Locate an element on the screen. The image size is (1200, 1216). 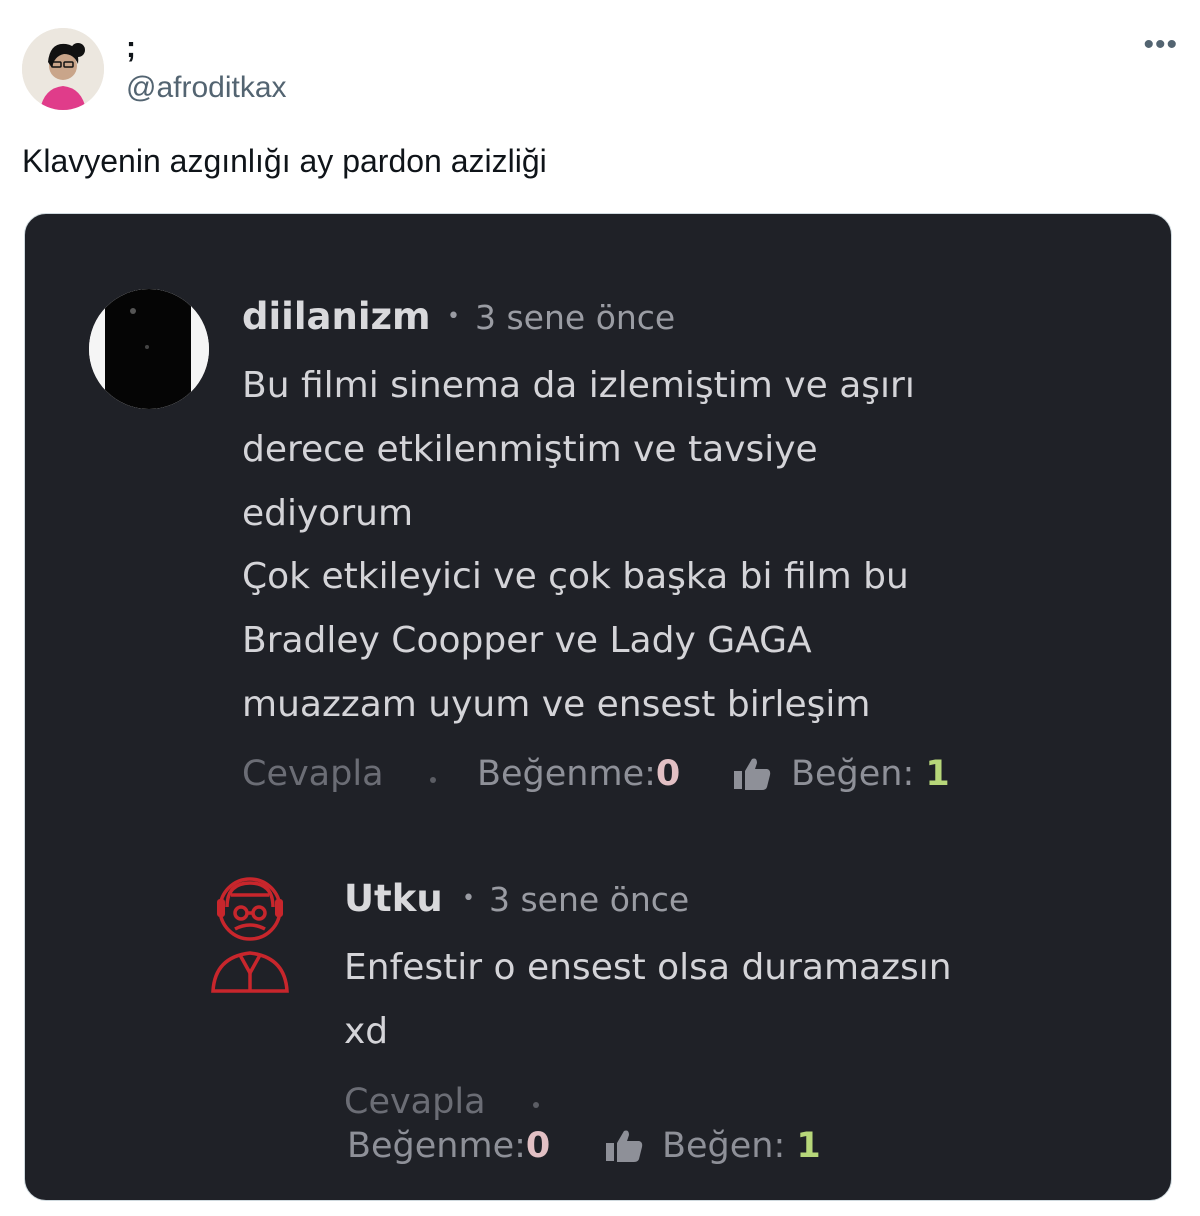
comment-body-line: Bu filmi sinema da izlemiştim ve aşırı is located at coordinates (578, 385).